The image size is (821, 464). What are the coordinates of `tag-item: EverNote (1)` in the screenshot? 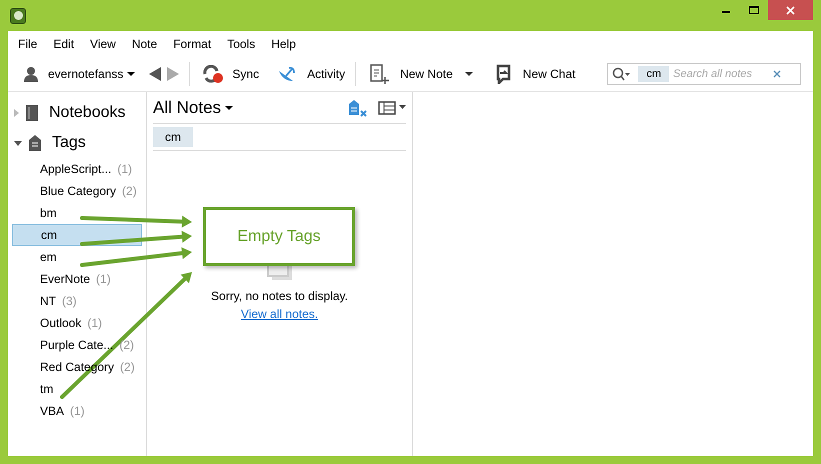 It's located at (77, 279).